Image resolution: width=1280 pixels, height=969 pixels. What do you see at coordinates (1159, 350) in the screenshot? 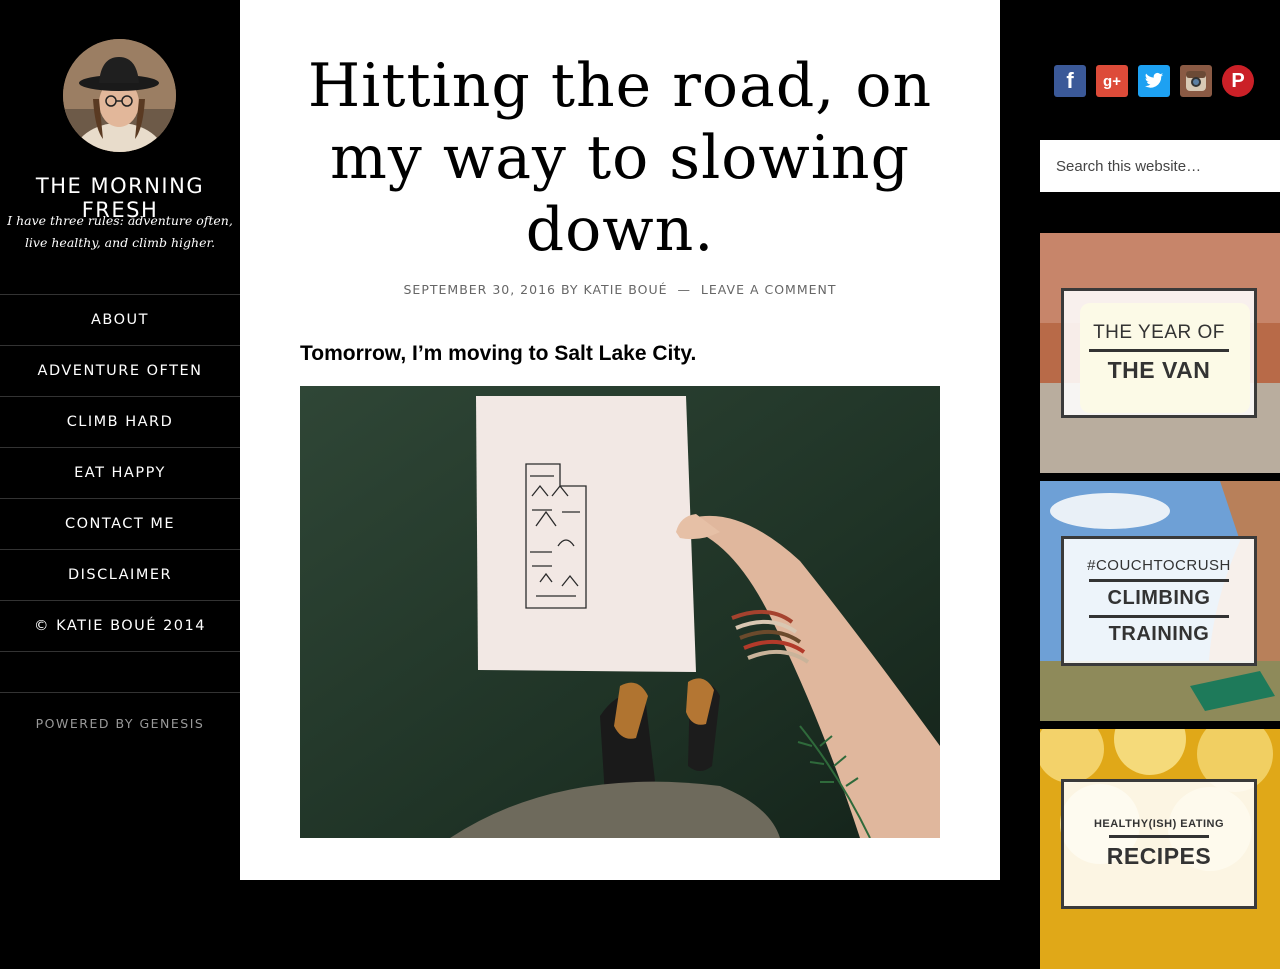
I see `promo-1-bar` at bounding box center [1159, 350].